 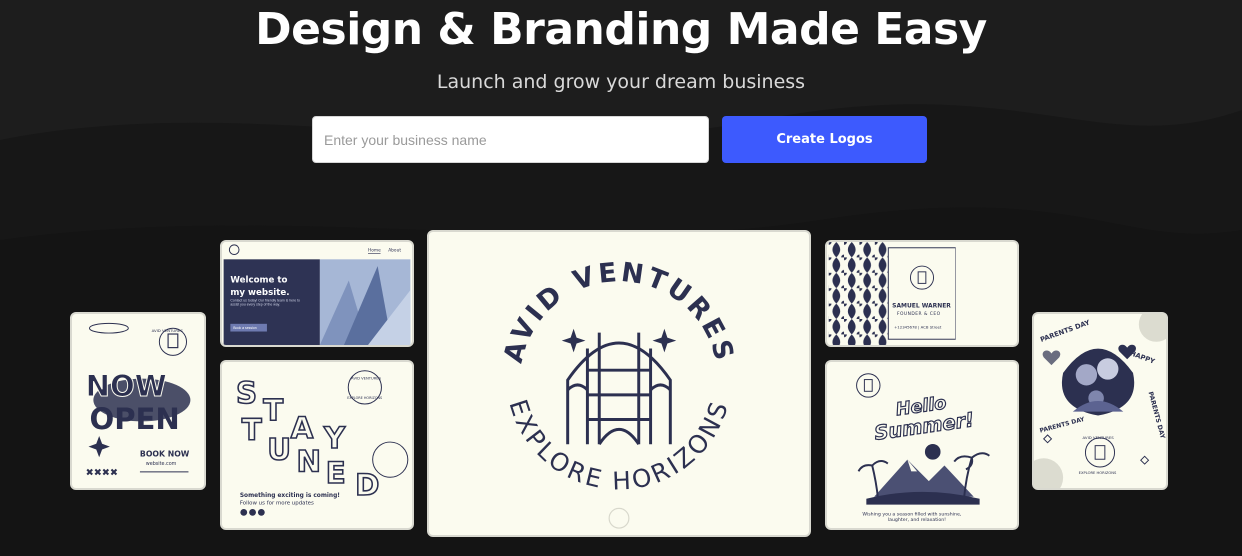 I want to click on stay-tuned-letter-y: Y, so click(x=334, y=438).